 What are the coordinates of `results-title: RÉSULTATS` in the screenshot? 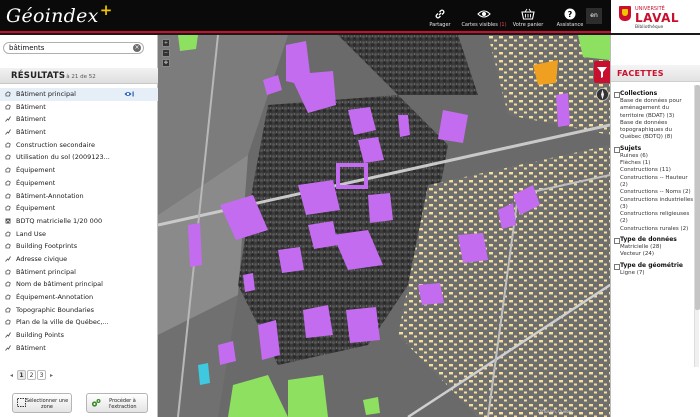 It's located at (38, 76).